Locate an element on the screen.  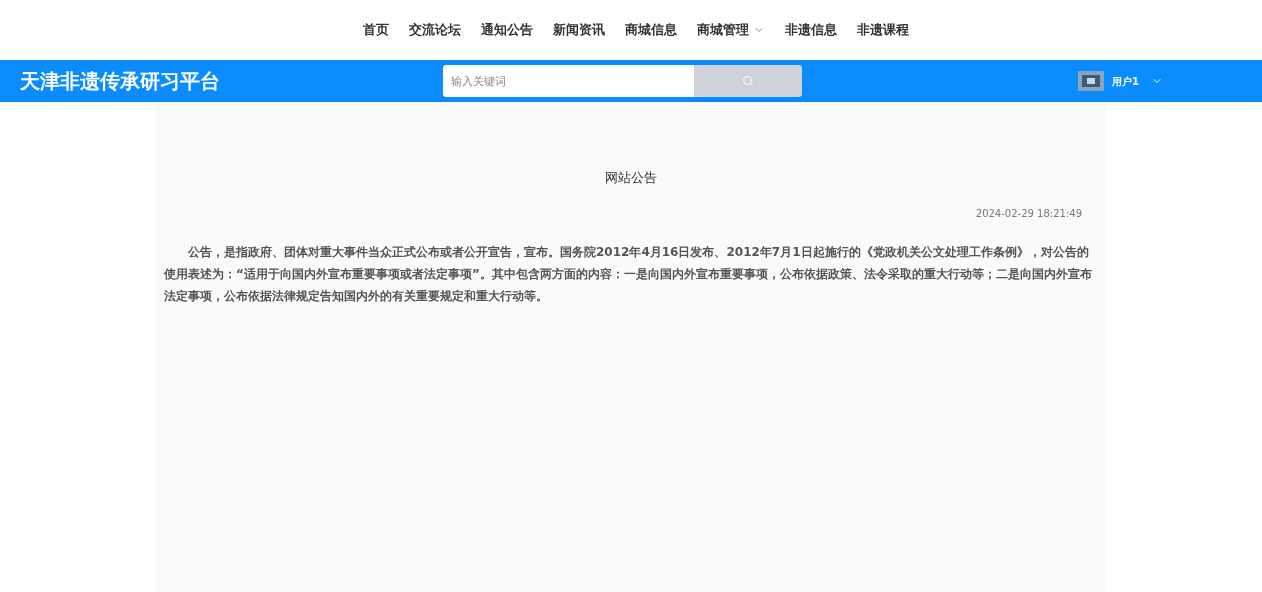
notice-body: 公告，是指政府、团体对重大事件当众正式公布或者公开宣告，宣布。国务院2012年4月16日发布、2012年7月1日起施行的《党政机关公文处理工作条例》，对公告的使用表述为：“适用于向国内外宣布重要事项或者法定事项”。其中包含两方面的内容：一是向国内外宣布重要事项，公布依据政策、法令采取的重大行动等；二是向国内外宣布法定事项，公布依据法律规定告知国内外的有关重要规定和重大行动等。 is located at coordinates (628, 274).